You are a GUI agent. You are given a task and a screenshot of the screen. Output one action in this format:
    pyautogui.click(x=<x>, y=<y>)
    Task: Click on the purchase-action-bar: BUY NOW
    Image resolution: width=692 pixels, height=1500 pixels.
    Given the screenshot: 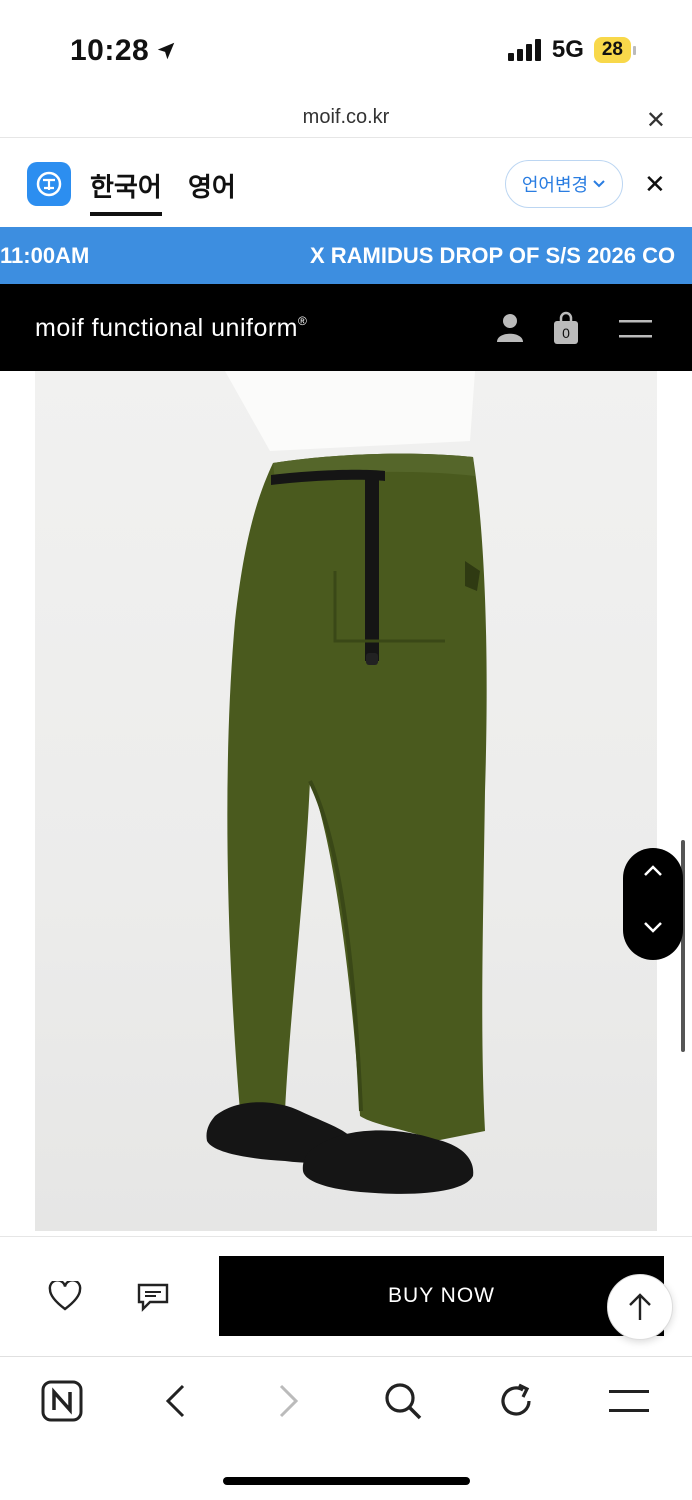 What is the action you would take?
    pyautogui.click(x=346, y=1296)
    